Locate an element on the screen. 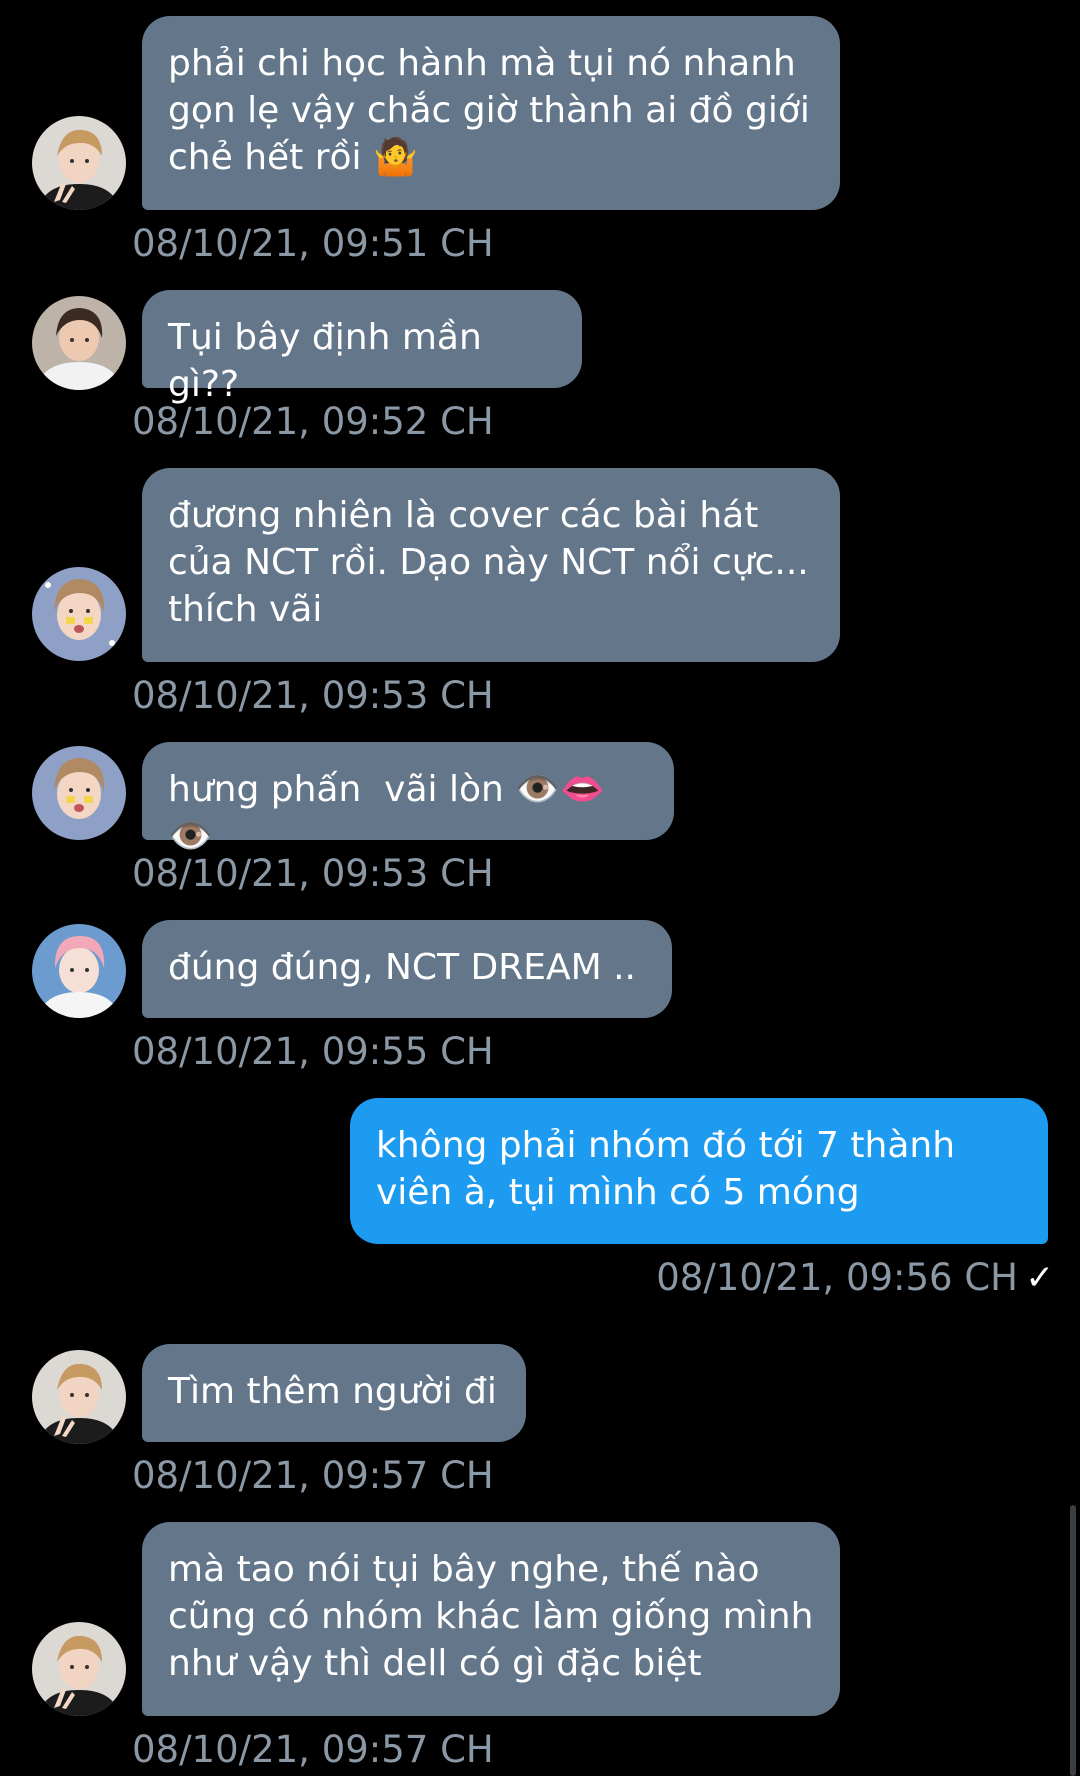  avatar-boy-pink-hair-image is located at coordinates (79, 971).